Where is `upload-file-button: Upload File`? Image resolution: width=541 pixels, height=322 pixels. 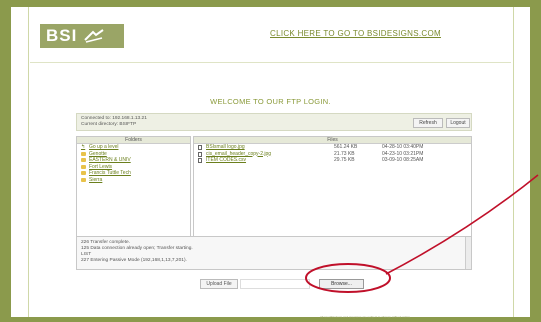
upload-file-button: Upload File is located at coordinates (219, 284).